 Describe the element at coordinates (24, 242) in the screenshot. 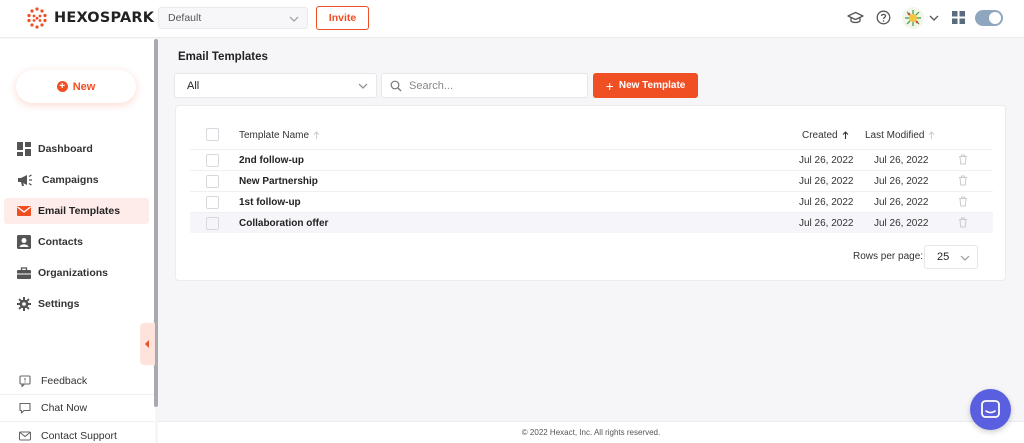

I see `contact-icon` at that location.